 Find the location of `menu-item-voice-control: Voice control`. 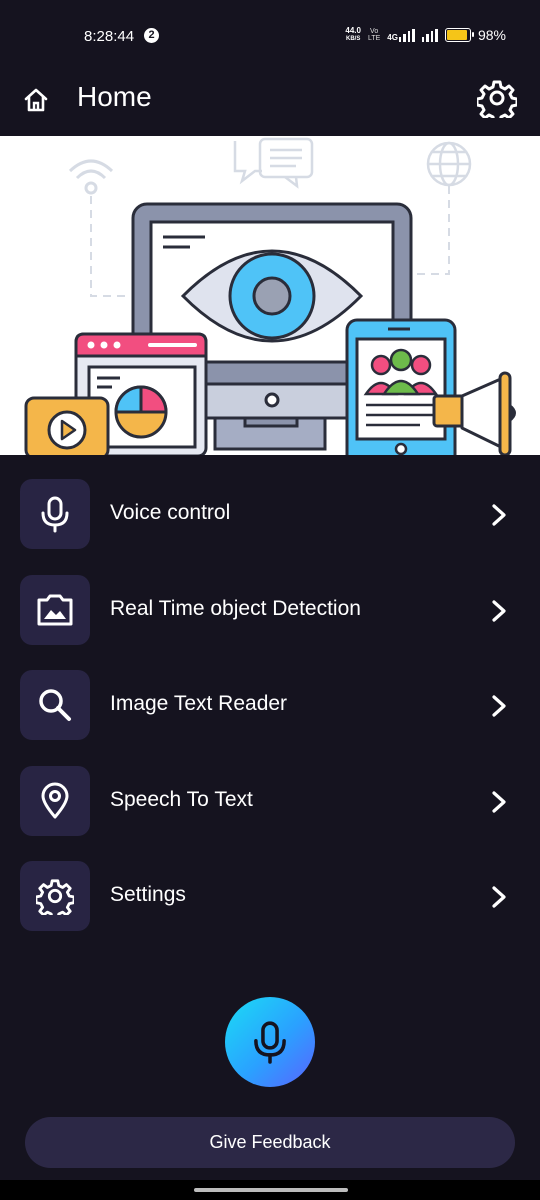

menu-item-voice-control: Voice control is located at coordinates (270, 515).